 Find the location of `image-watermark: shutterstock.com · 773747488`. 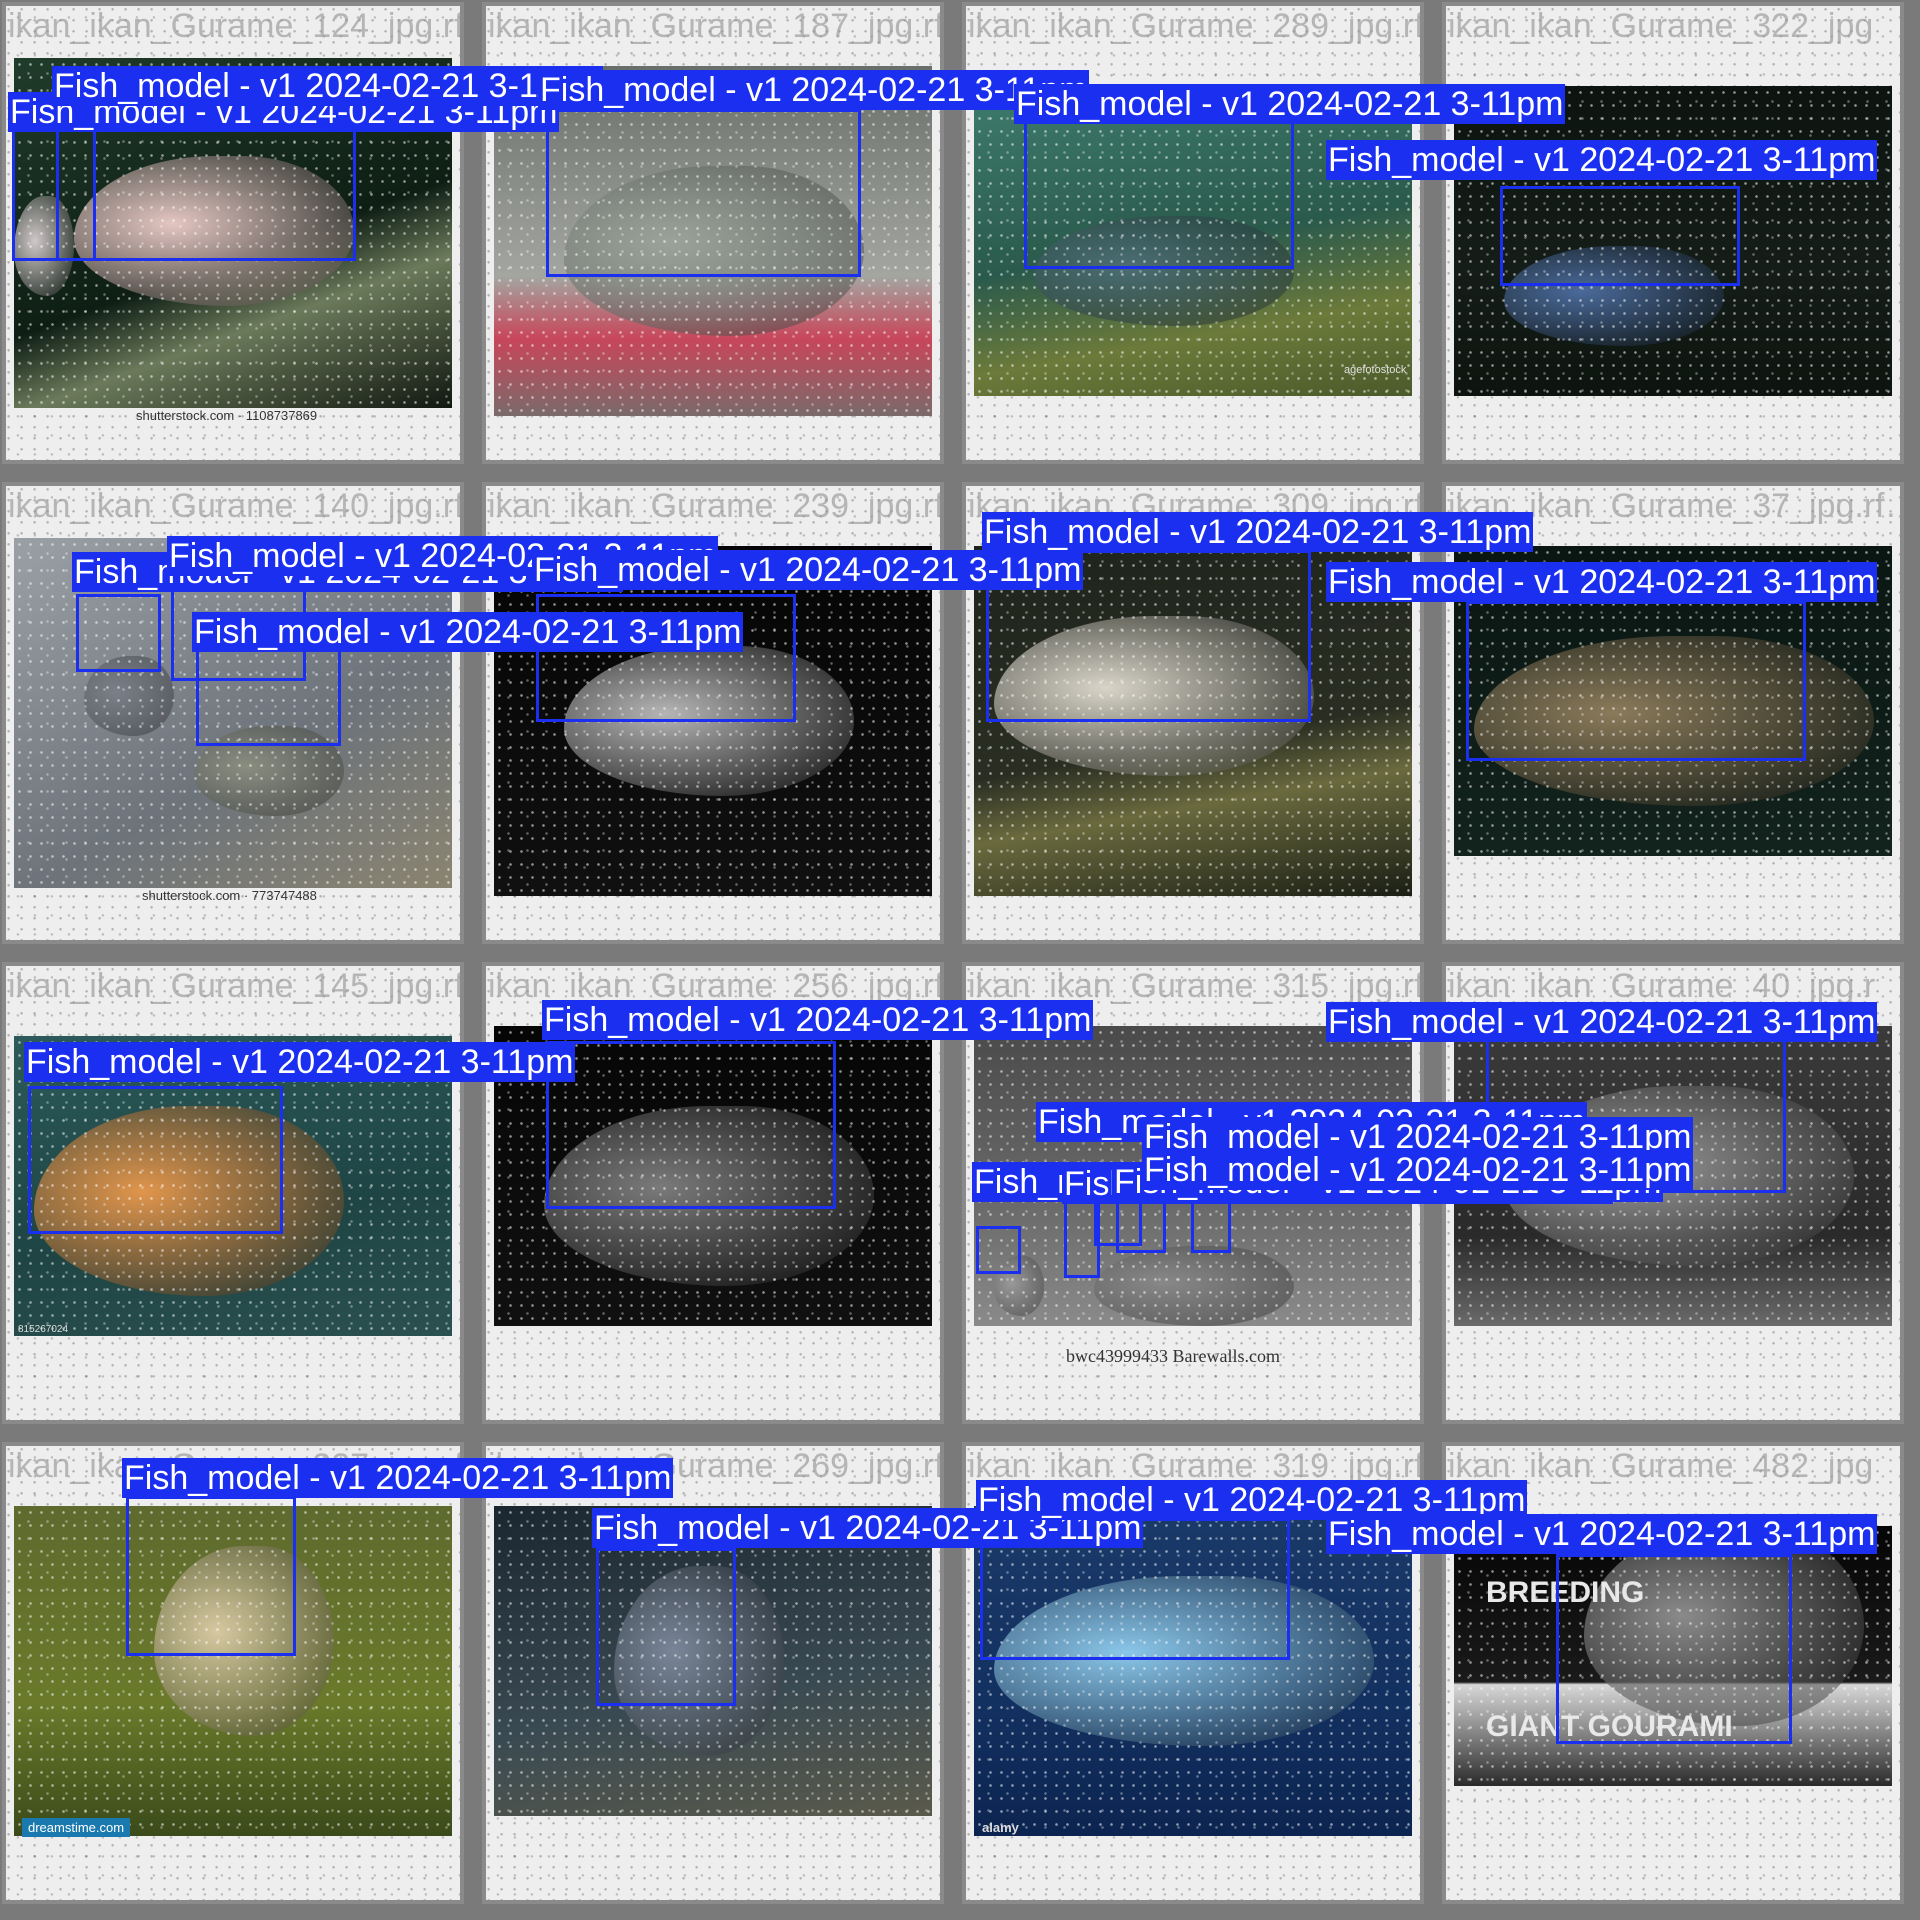

image-watermark: shutterstock.com · 773747488 is located at coordinates (229, 895).